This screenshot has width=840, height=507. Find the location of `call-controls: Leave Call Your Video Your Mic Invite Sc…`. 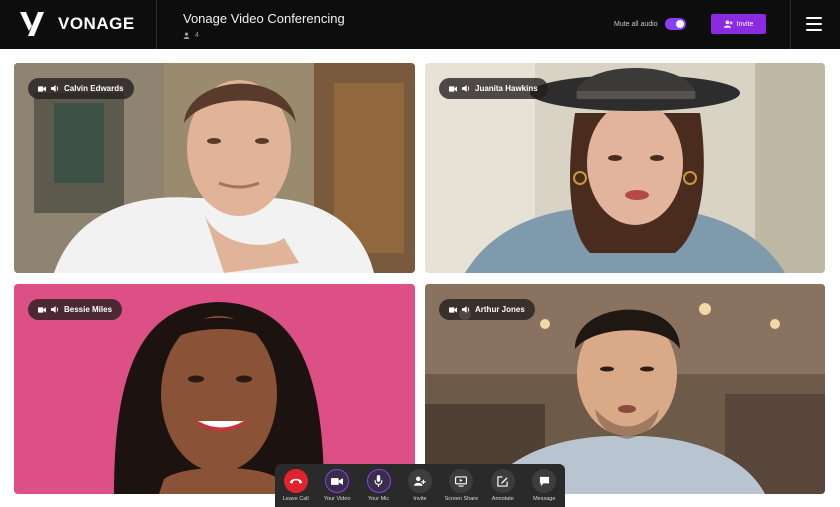

call-controls: Leave Call Your Video Your Mic Invite Sc… is located at coordinates (420, 485).